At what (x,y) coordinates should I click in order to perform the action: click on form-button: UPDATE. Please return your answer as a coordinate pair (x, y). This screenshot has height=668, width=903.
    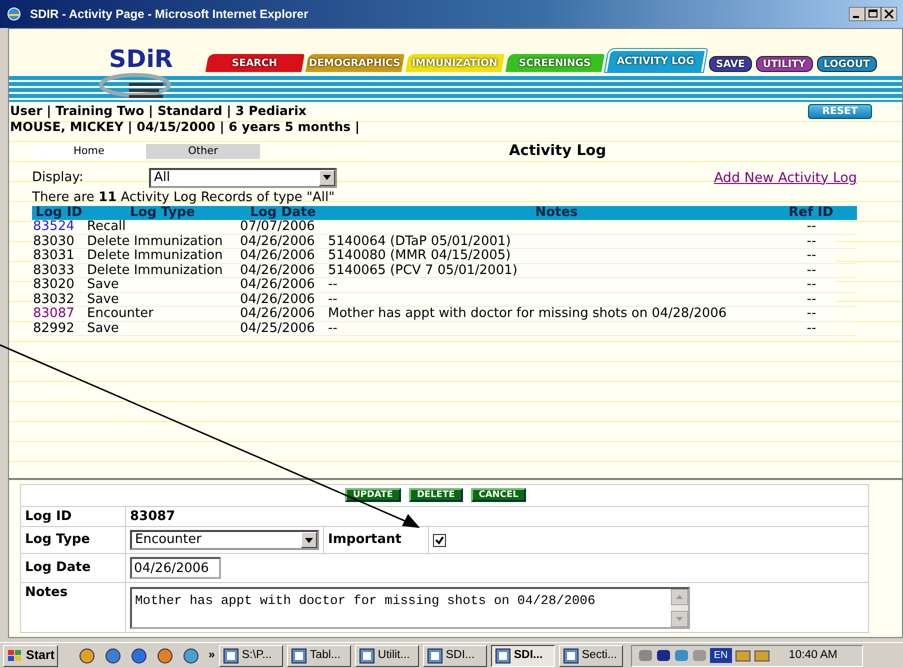
    Looking at the image, I should click on (373, 495).